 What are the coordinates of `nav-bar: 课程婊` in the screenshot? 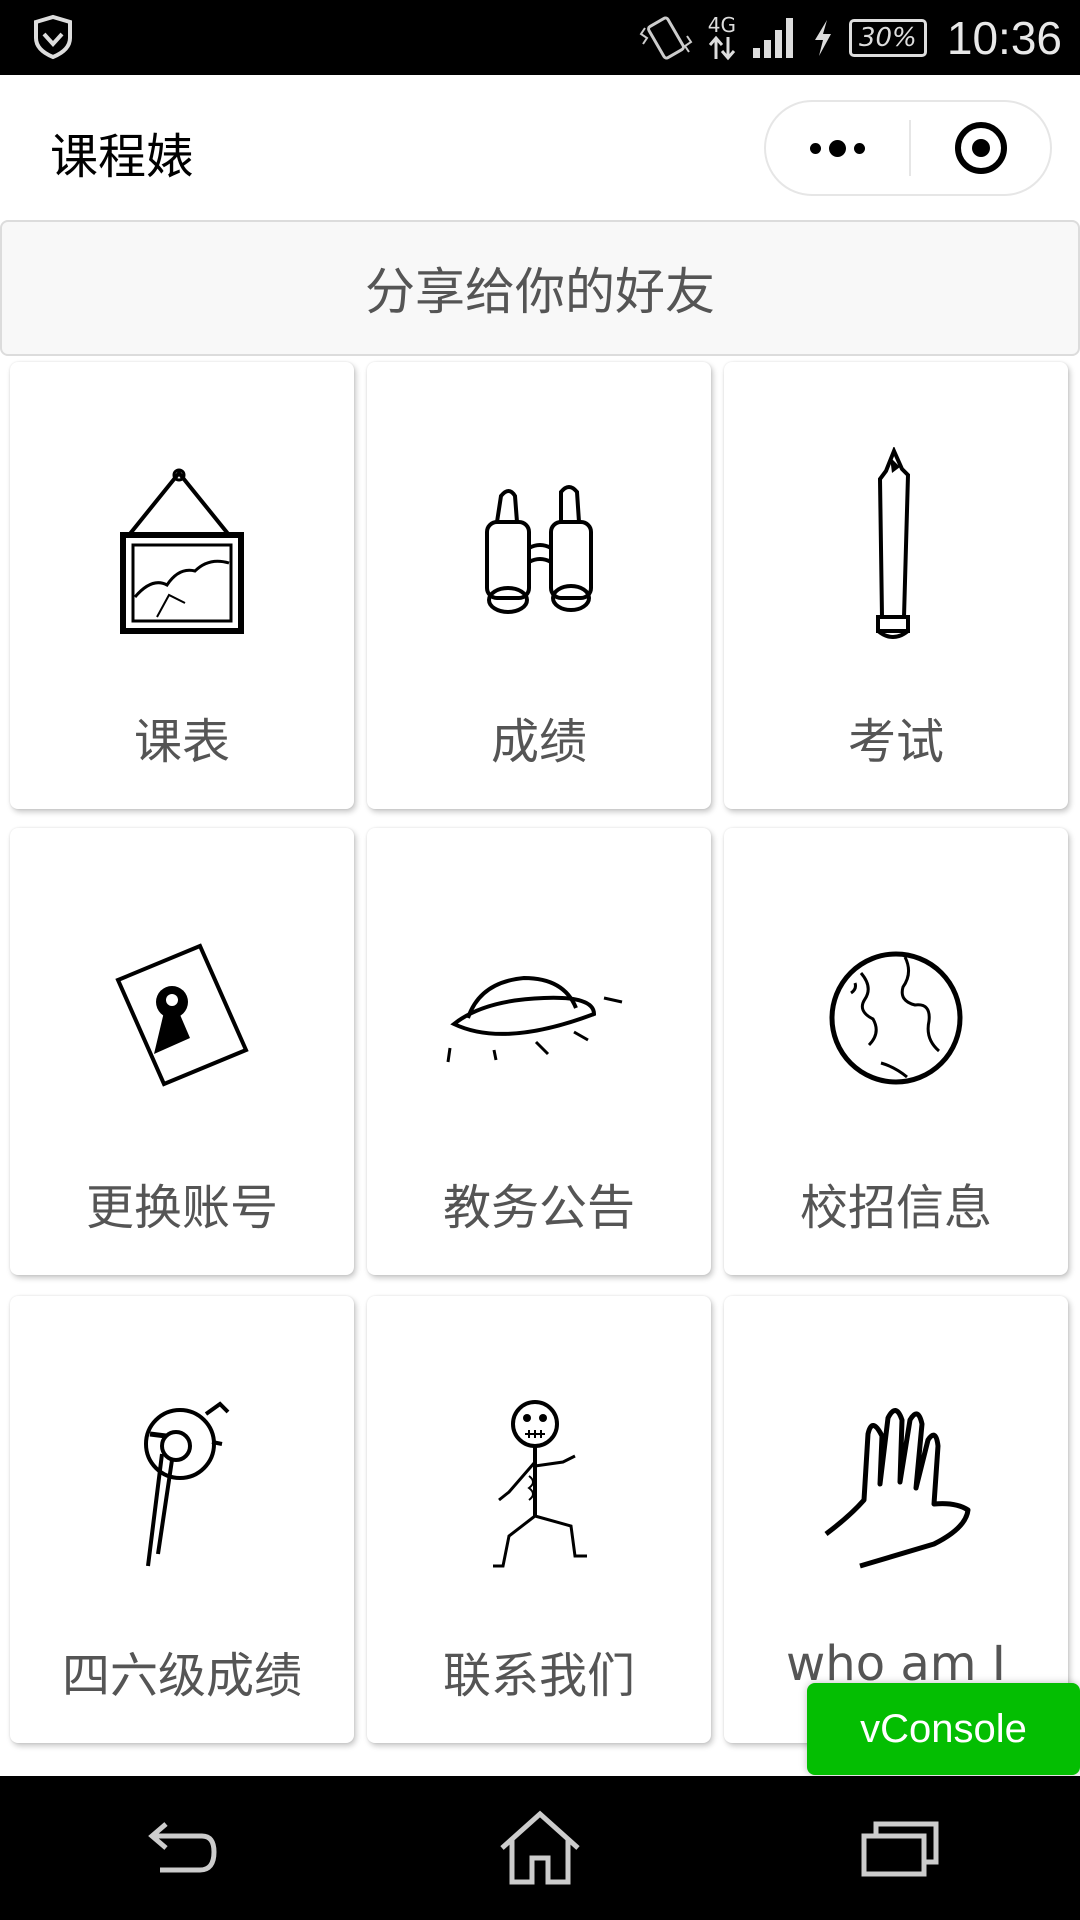 It's located at (540, 147).